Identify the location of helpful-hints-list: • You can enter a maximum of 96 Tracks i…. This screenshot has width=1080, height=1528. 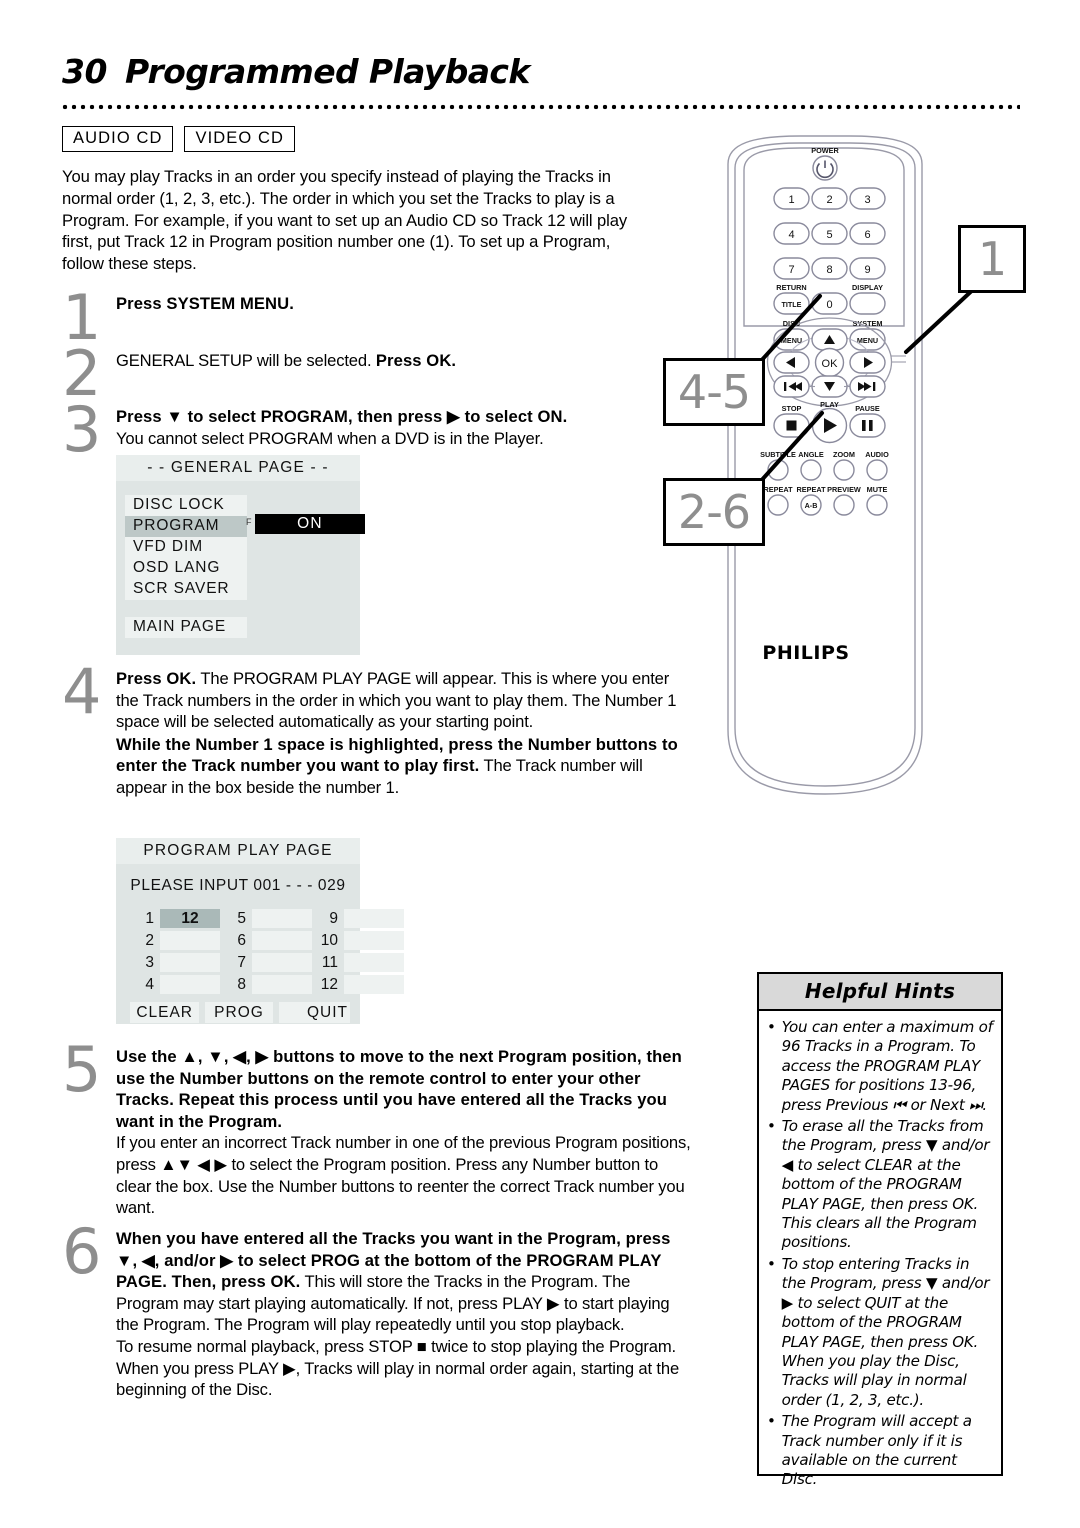
(880, 1250).